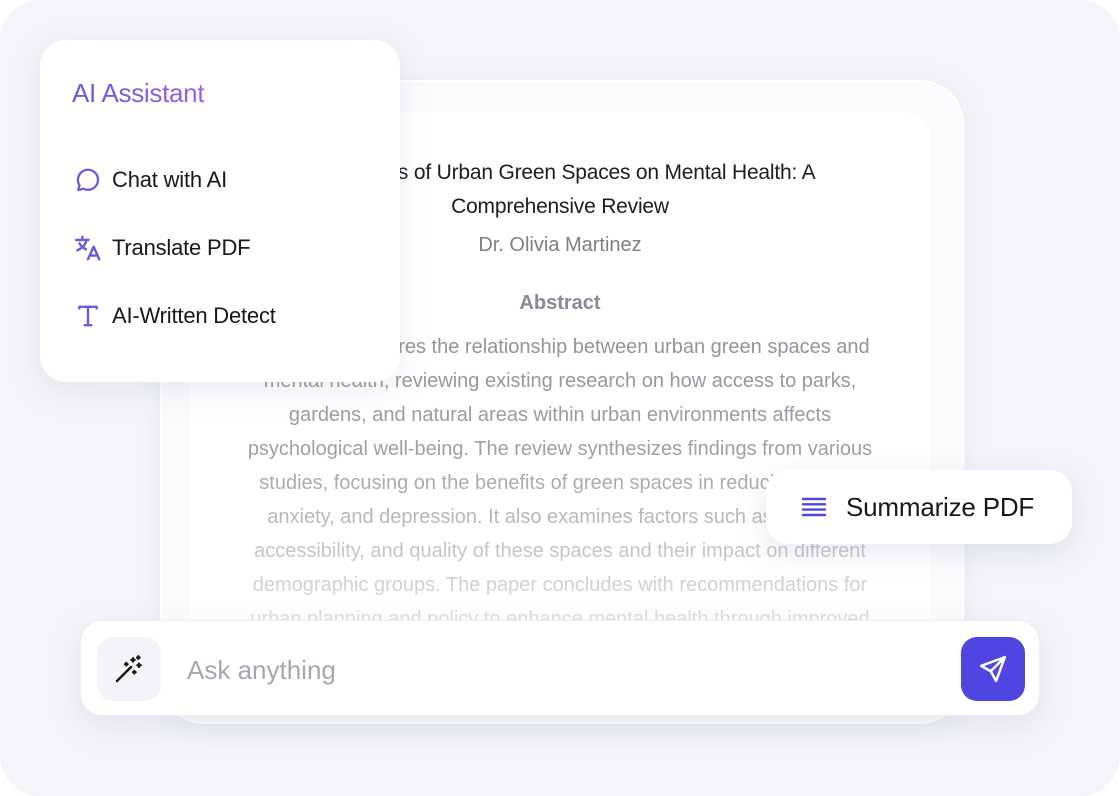 The height and width of the screenshot is (796, 1120). What do you see at coordinates (567, 670) in the screenshot?
I see `ask-input` at bounding box center [567, 670].